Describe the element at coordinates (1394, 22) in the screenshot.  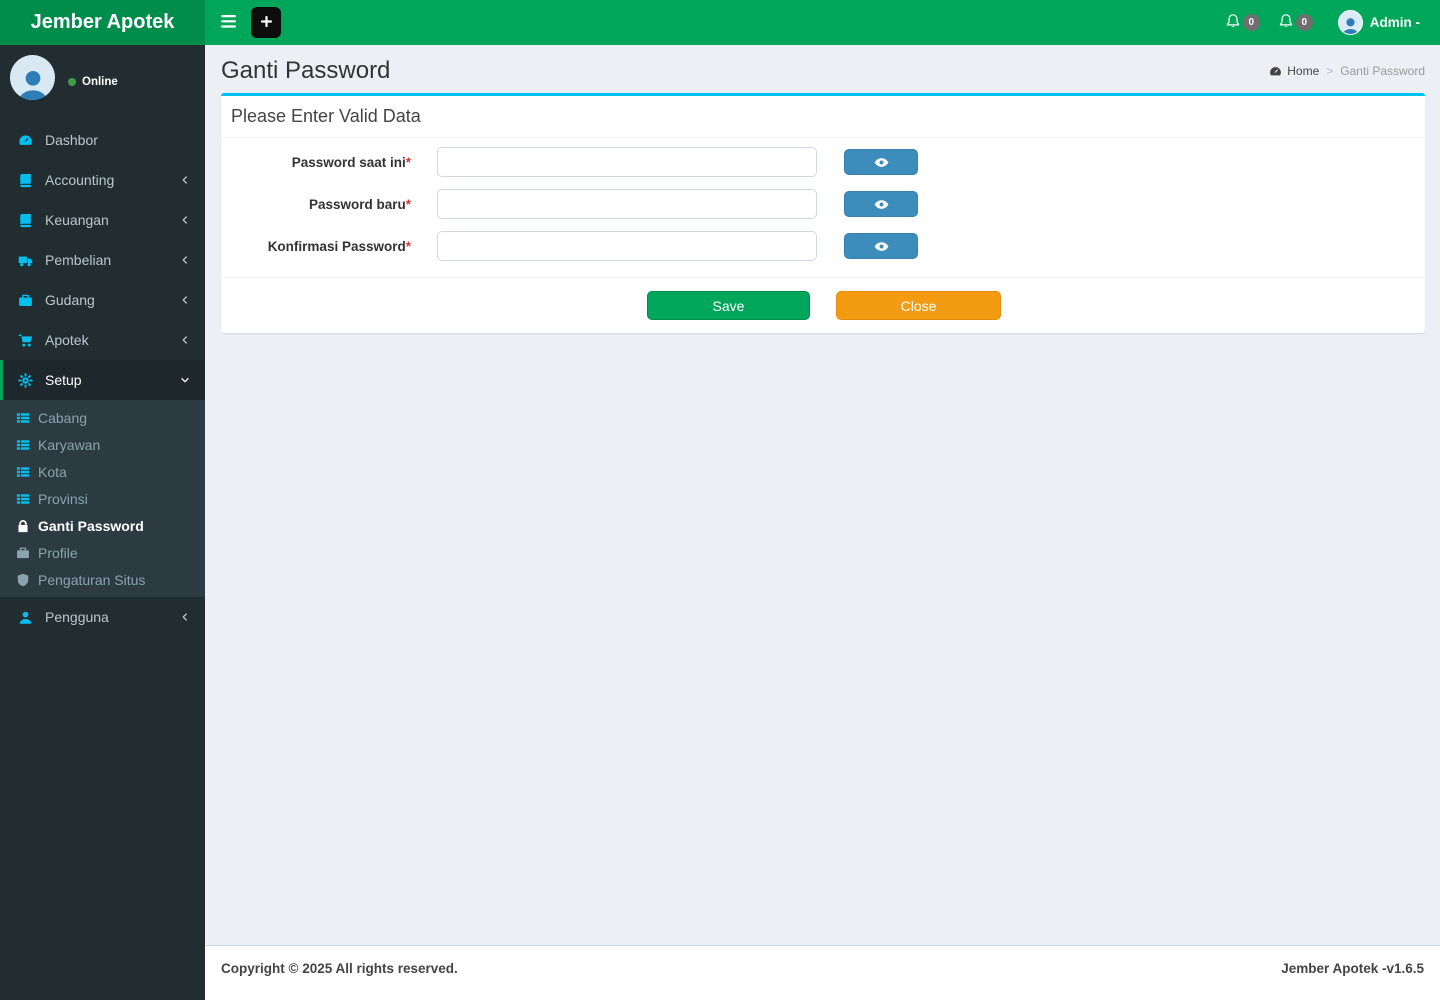
I see `user-name: Admin -` at that location.